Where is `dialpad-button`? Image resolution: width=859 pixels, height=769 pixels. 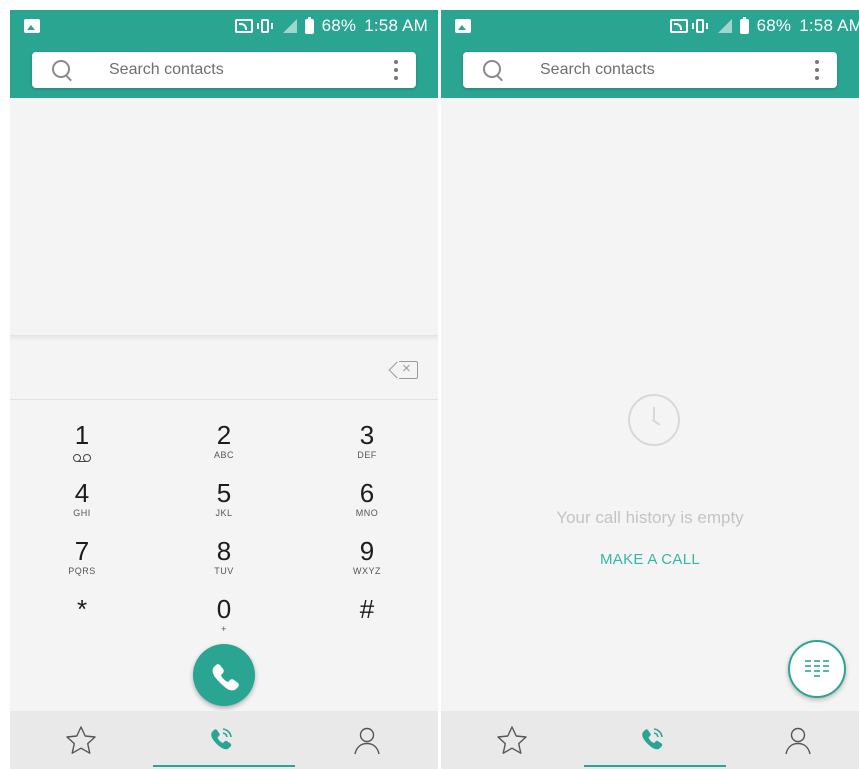
dialpad-button is located at coordinates (817, 669).